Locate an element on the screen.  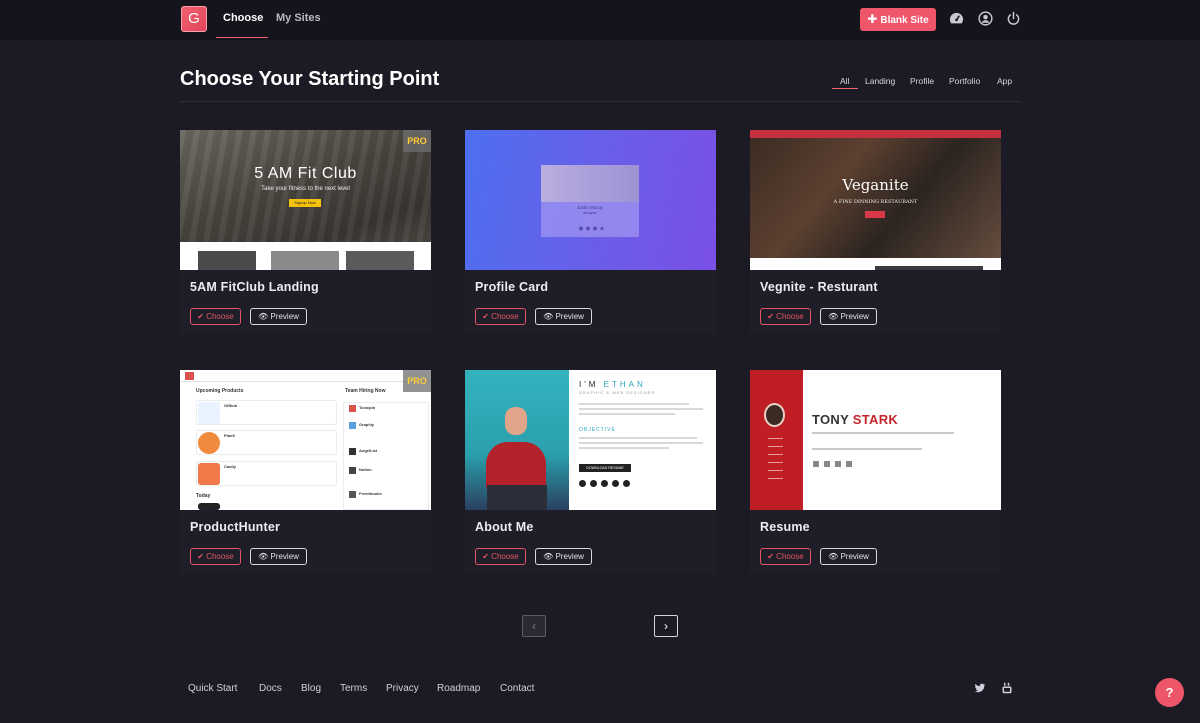
nav-my-sites: My Sites is located at coordinates (298, 18).